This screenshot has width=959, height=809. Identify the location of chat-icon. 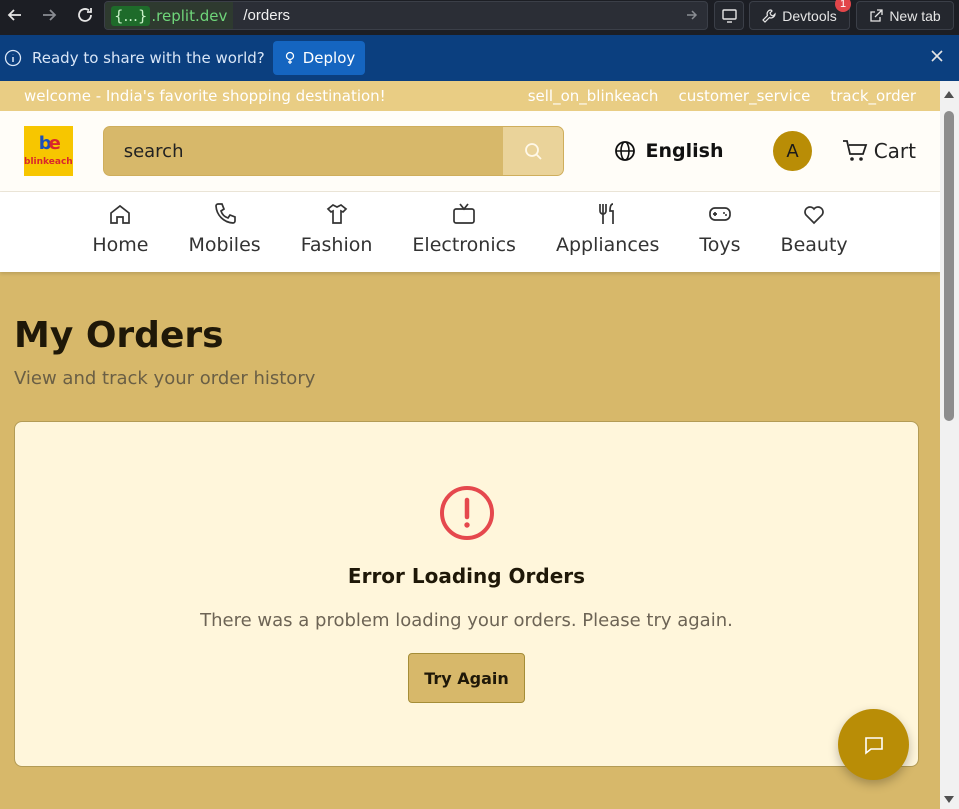
(873, 745).